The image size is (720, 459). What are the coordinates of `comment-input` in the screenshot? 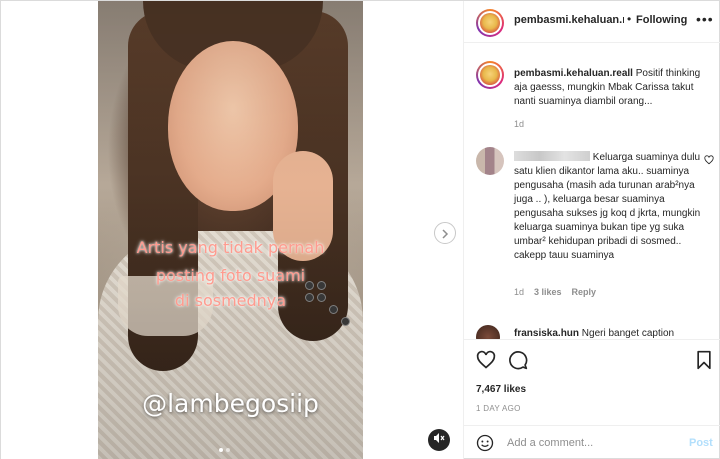 It's located at (587, 443).